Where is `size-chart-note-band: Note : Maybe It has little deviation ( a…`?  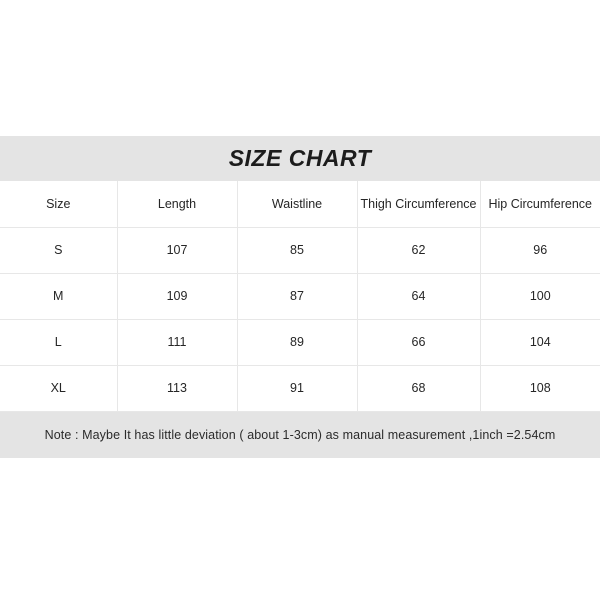 size-chart-note-band: Note : Maybe It has little deviation ( a… is located at coordinates (300, 434).